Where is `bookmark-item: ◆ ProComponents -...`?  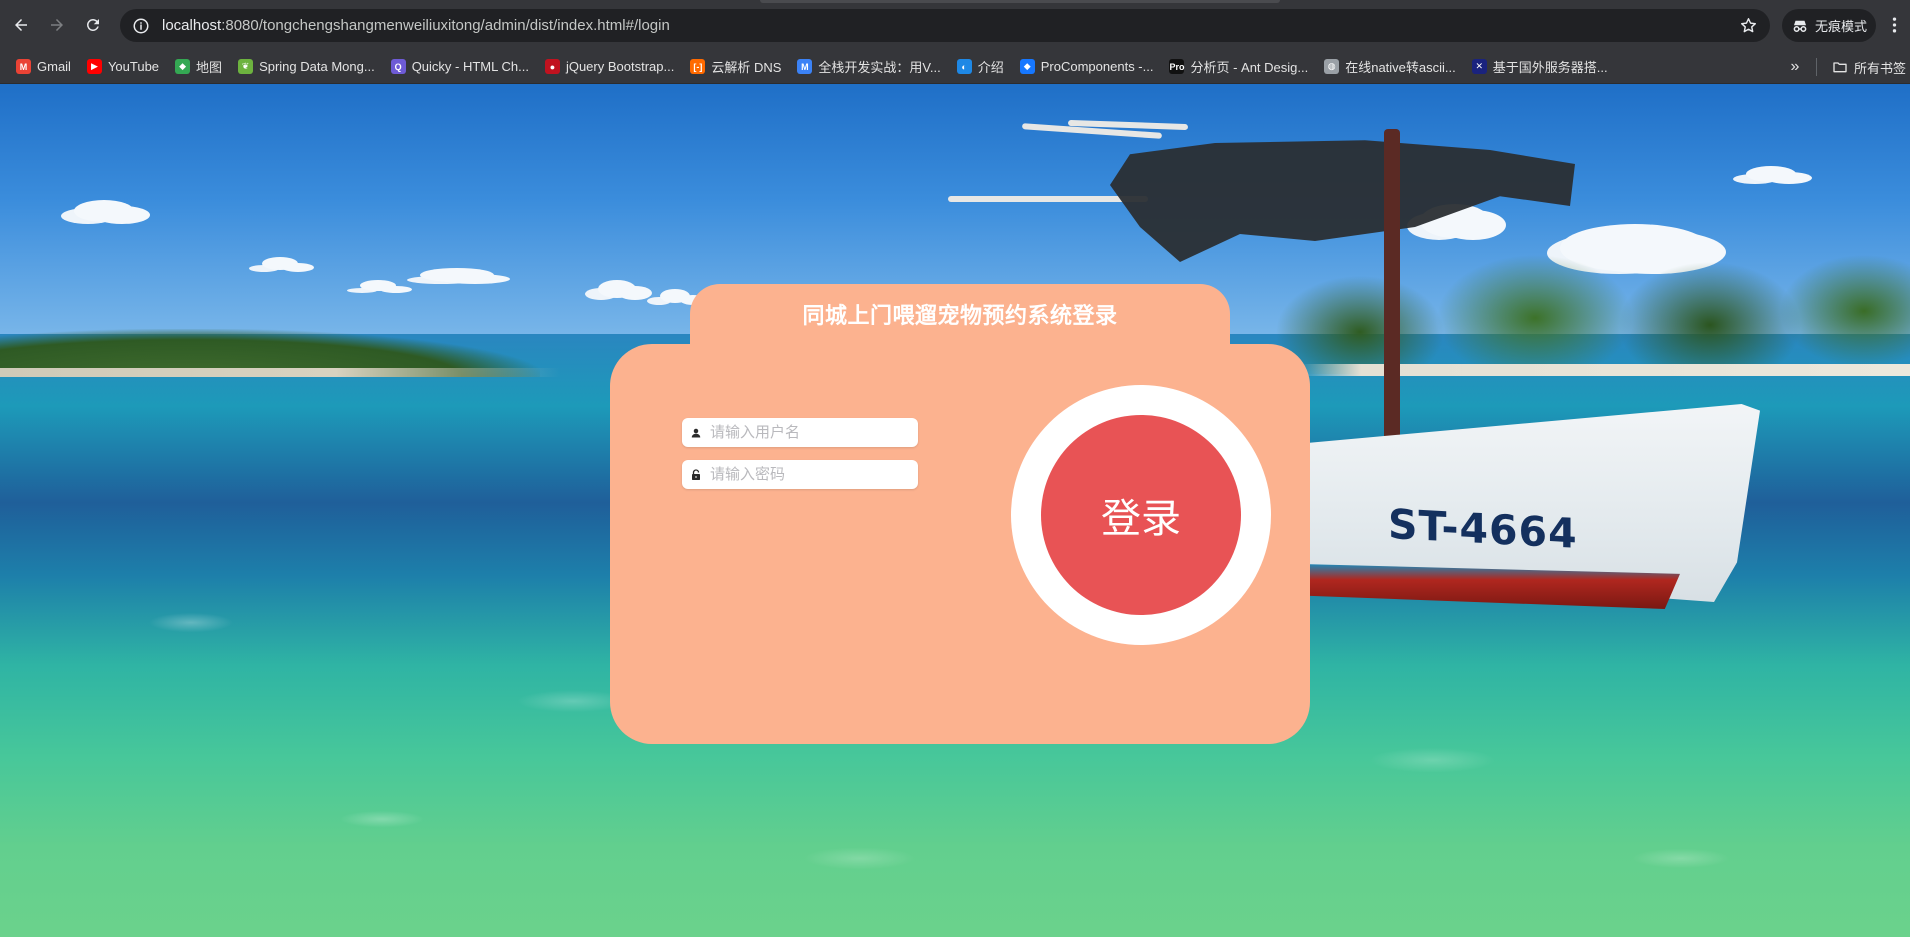 bookmark-item: ◆ ProComponents -... is located at coordinates (1087, 67).